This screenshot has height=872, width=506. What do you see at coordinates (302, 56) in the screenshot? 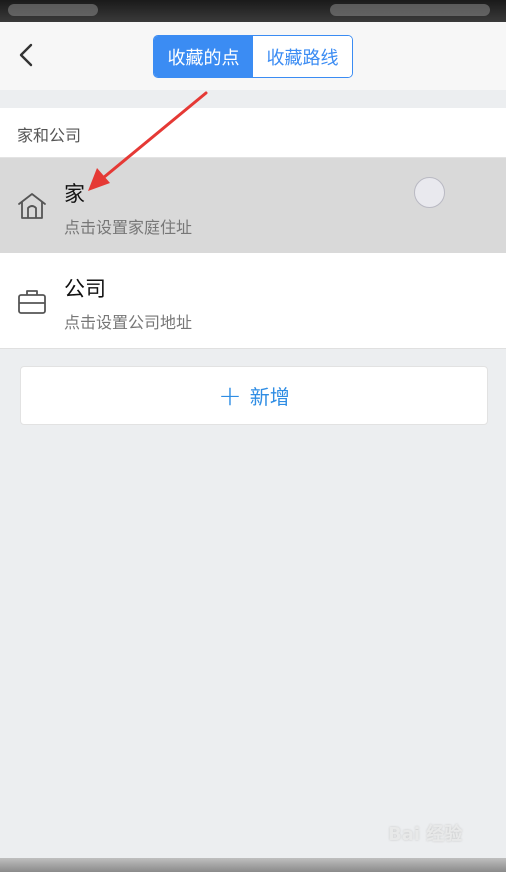
I see `tab-favorite-routes: 收藏路线` at bounding box center [302, 56].